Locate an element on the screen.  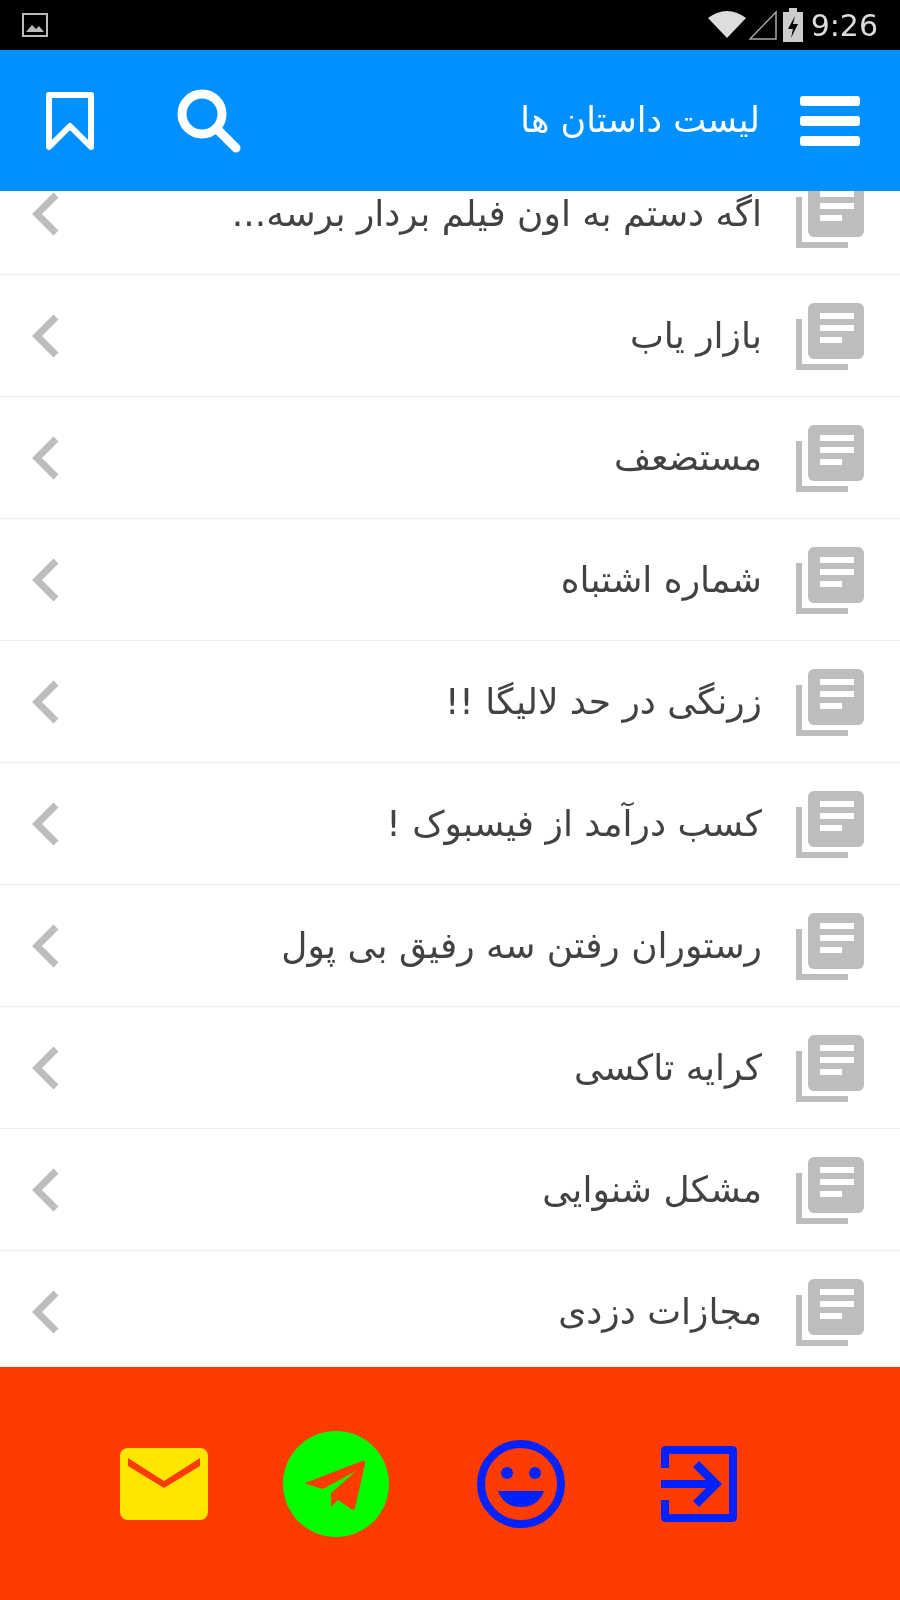
mail-button is located at coordinates (164, 1483).